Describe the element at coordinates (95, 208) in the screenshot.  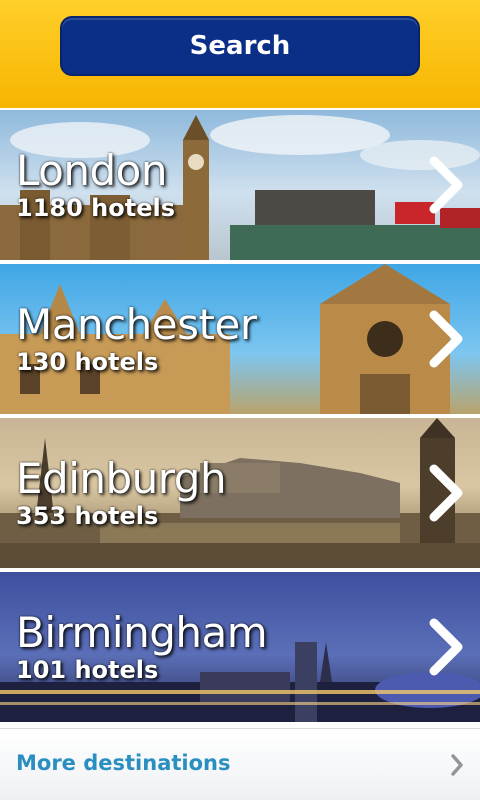
I see `hotel-count: 1180 hotels` at that location.